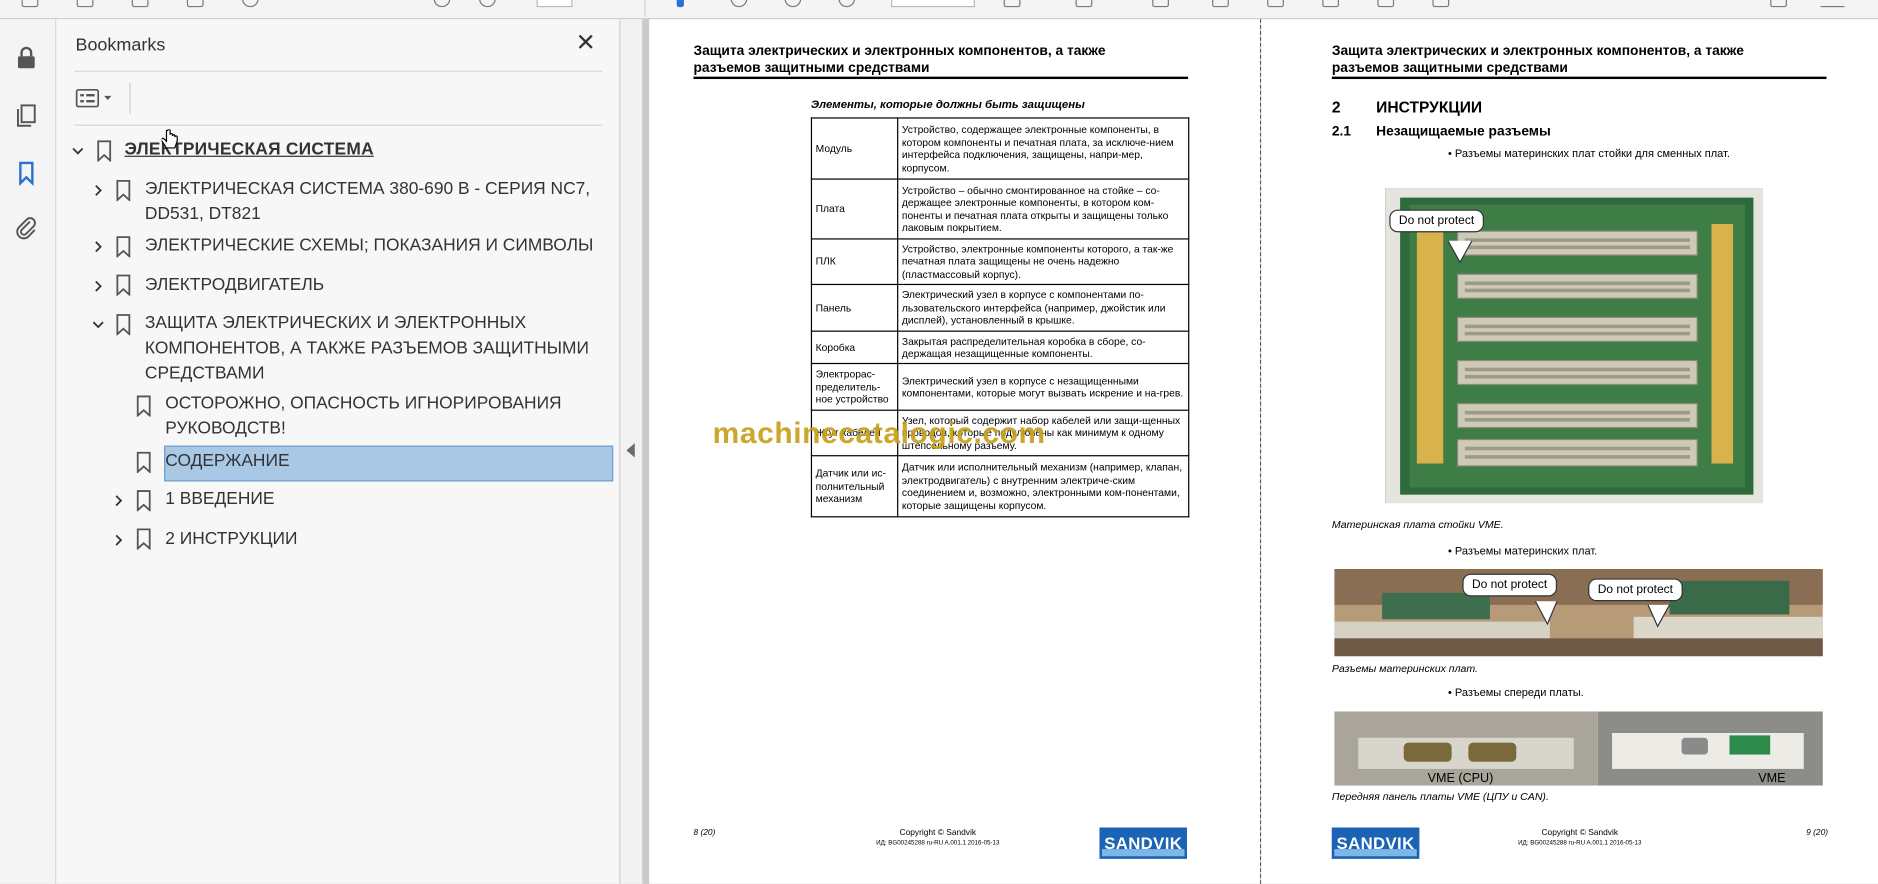 Image resolution: width=1878 pixels, height=884 pixels. I want to click on draw-icon, so click(1275, 4).